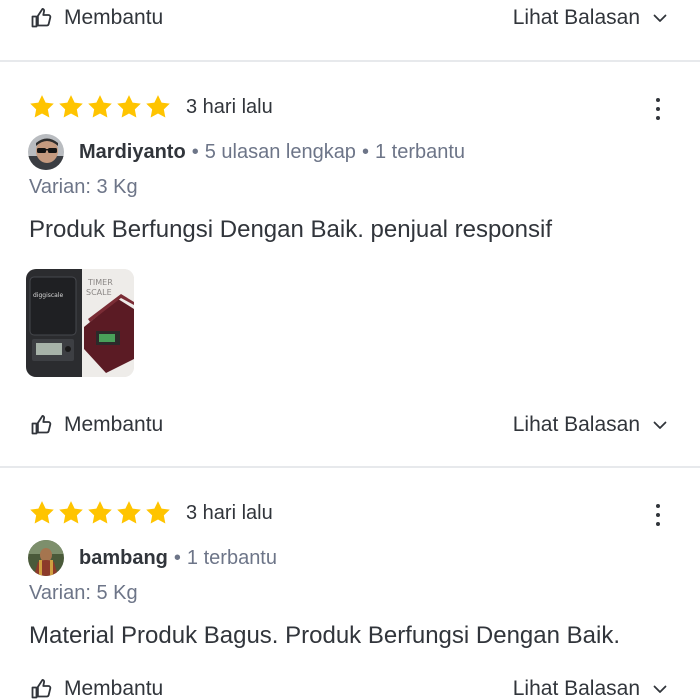 The height and width of the screenshot is (700, 700). What do you see at coordinates (83, 187) in the screenshot?
I see `product-variant: Varian: 3 Kg` at bounding box center [83, 187].